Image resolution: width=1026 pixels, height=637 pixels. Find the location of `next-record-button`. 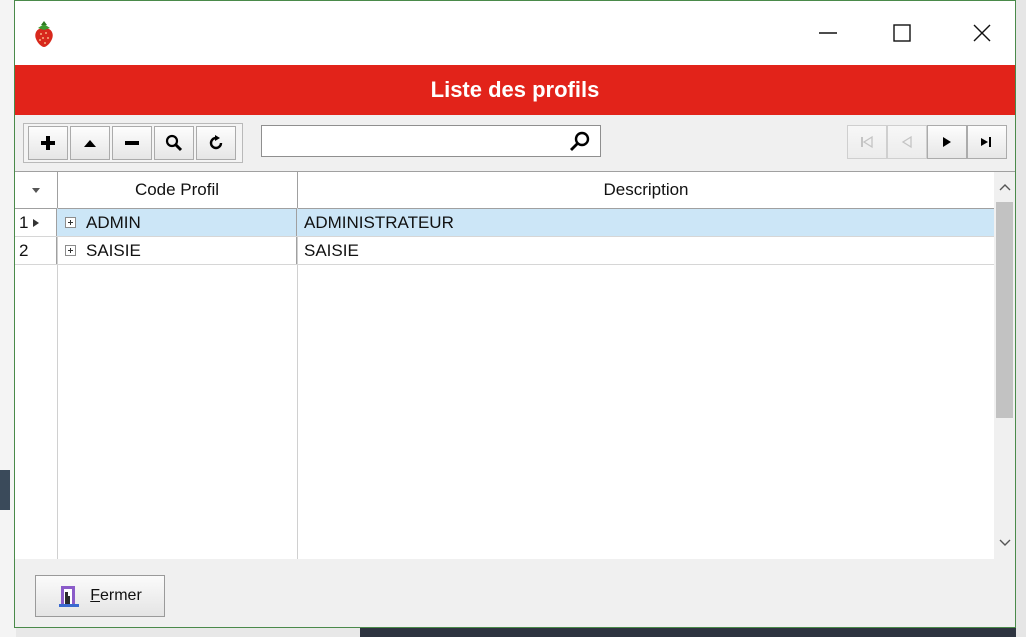

next-record-button is located at coordinates (947, 142).